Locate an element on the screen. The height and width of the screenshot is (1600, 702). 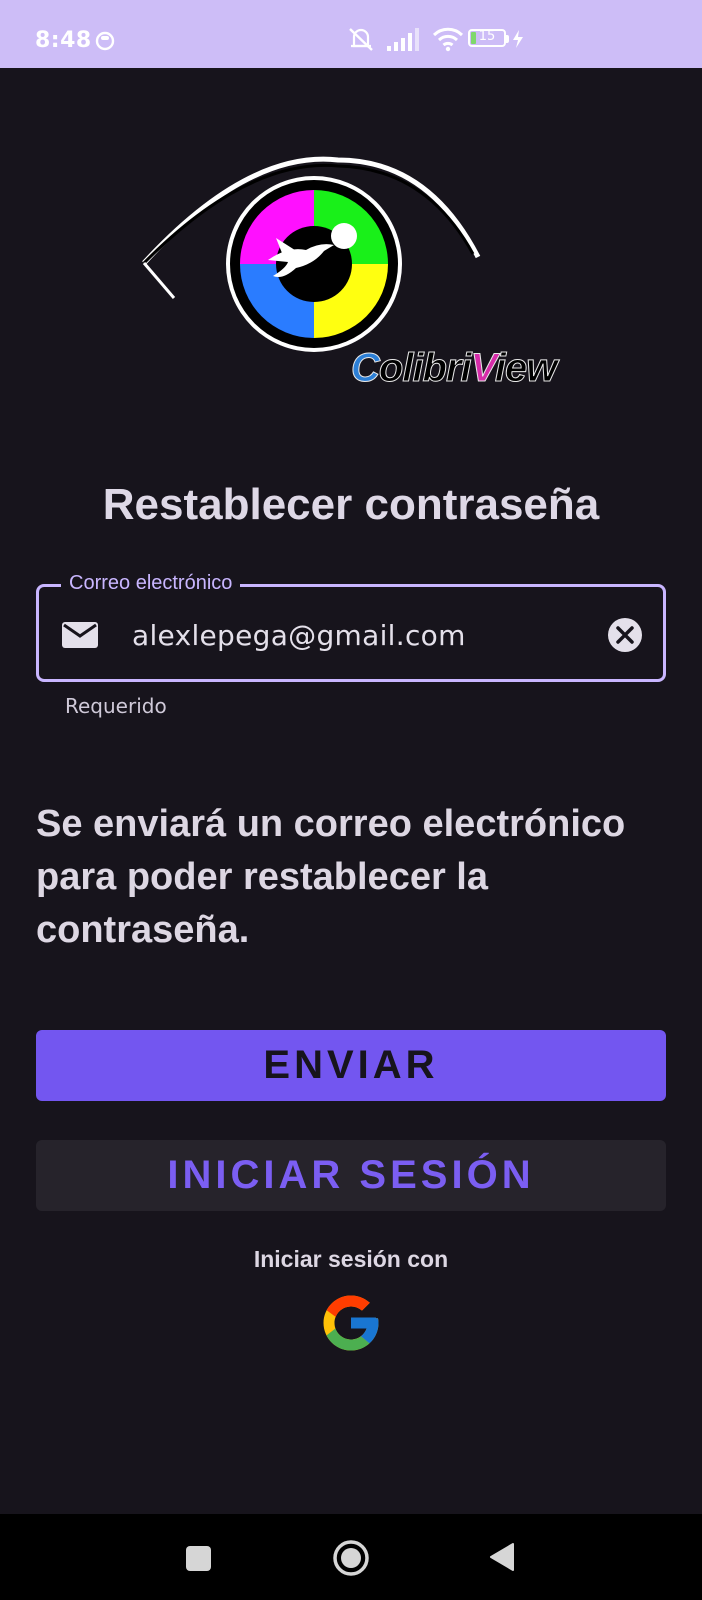
status-bar: 8:48 15 is located at coordinates (351, 34).